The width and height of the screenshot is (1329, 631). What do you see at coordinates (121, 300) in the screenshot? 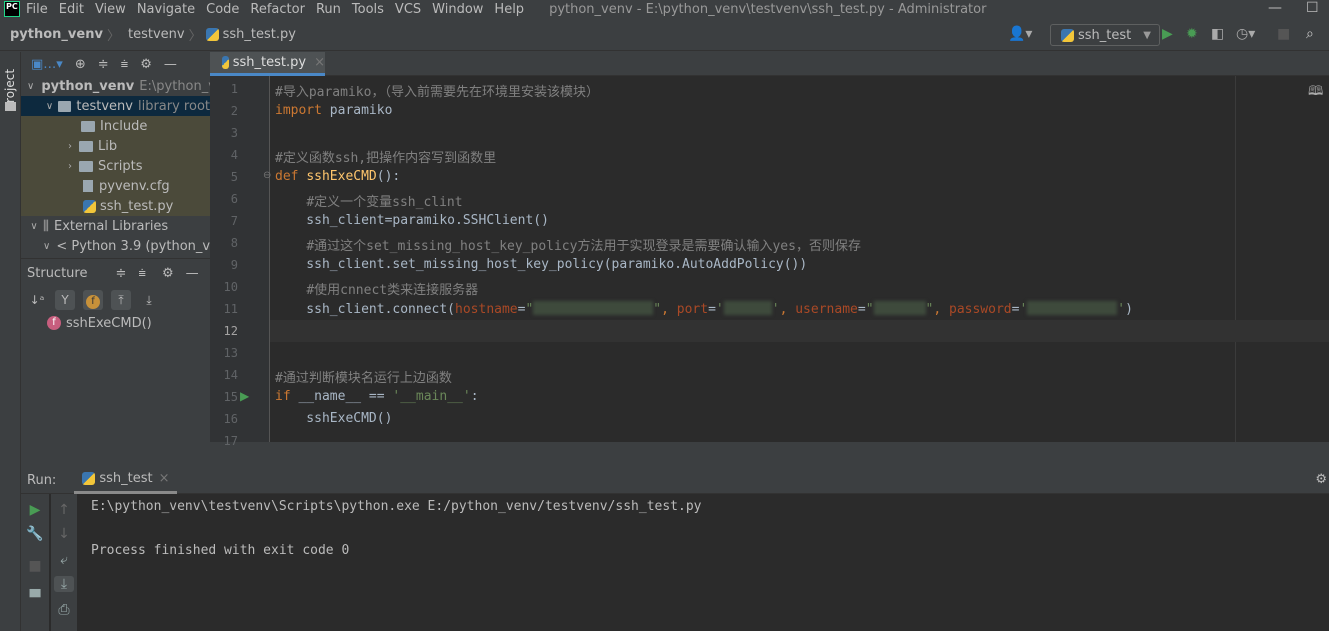
I see `autoscroll-to-source-icon: ⤒` at bounding box center [121, 300].